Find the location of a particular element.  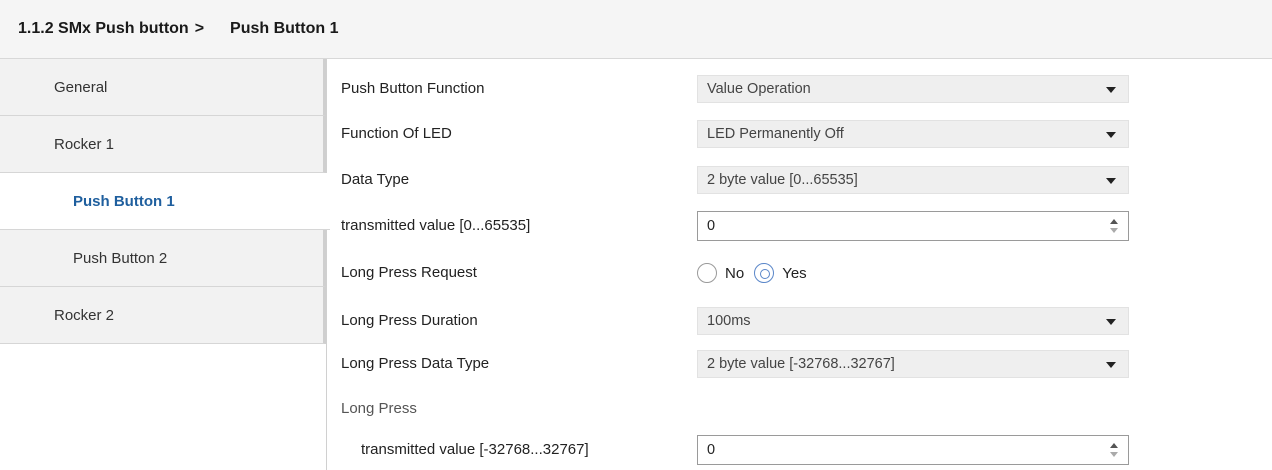

select-value: 2 byte value [-32768...32767] is located at coordinates (801, 364).